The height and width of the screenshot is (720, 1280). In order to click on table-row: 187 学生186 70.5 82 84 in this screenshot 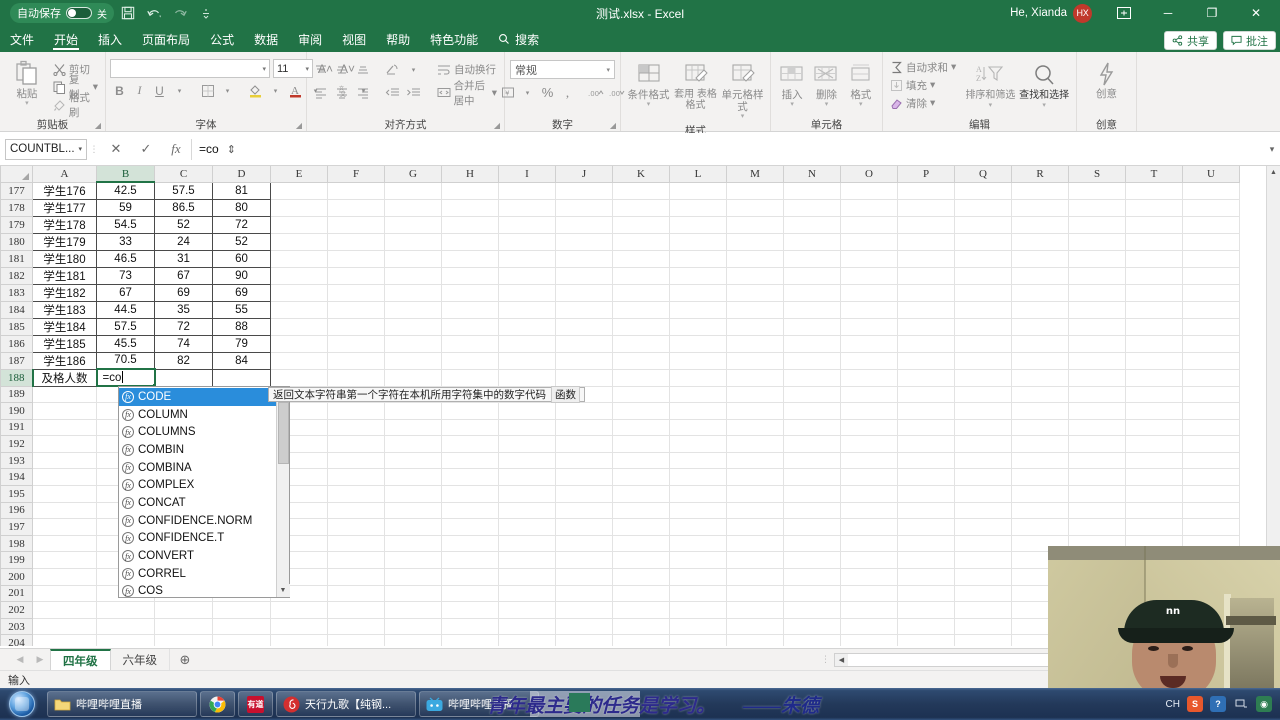, I will do `click(620, 360)`.